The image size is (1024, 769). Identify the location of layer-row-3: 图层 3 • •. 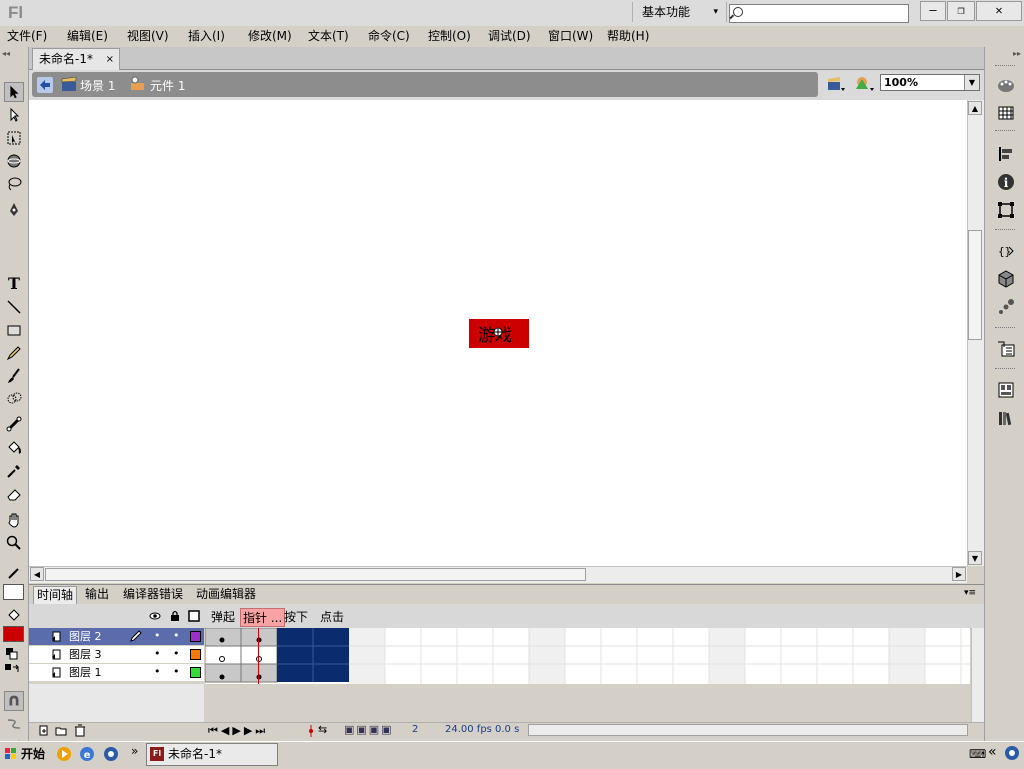
(116, 654).